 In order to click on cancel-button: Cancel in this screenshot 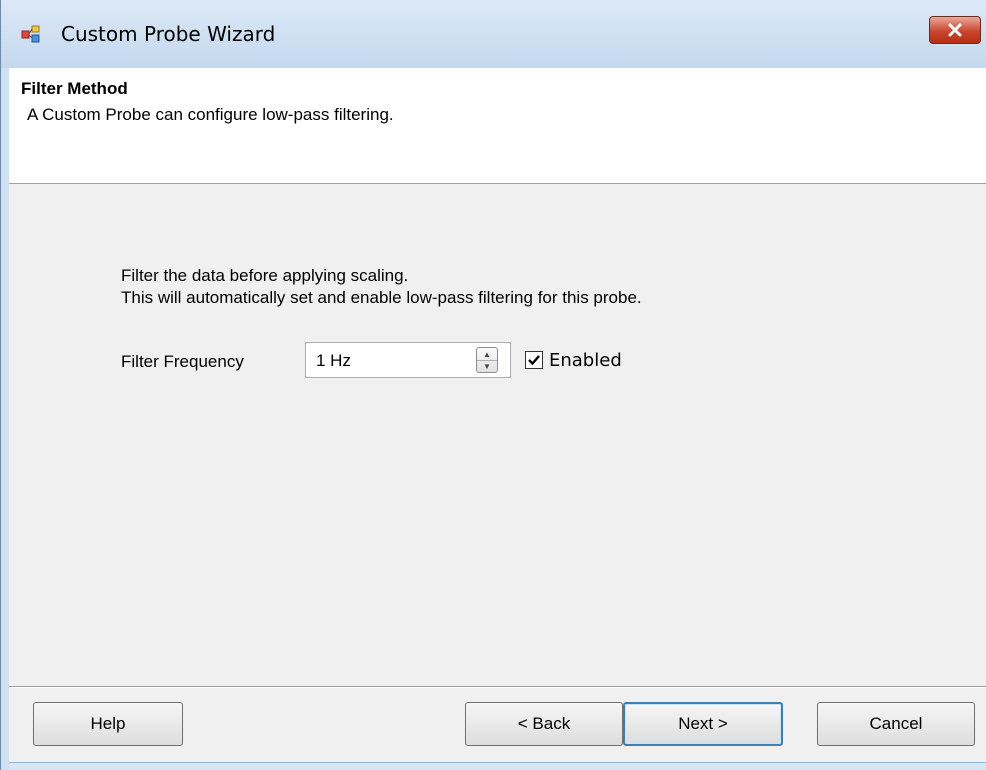, I will do `click(896, 724)`.